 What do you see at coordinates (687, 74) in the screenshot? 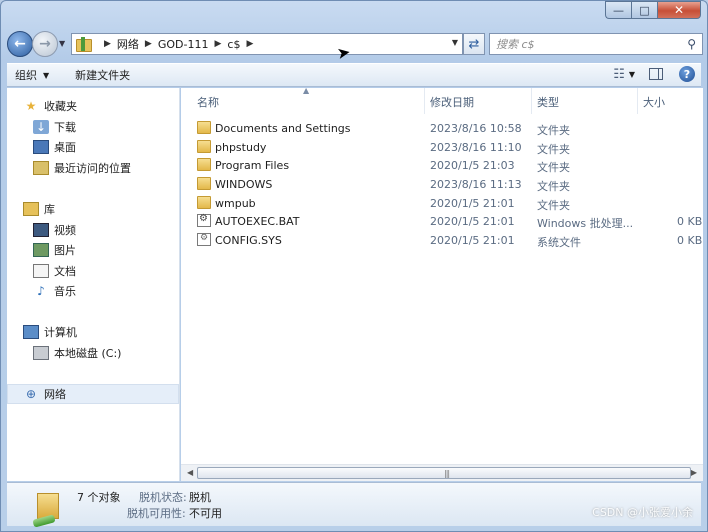
I see `help-icon: ?` at bounding box center [687, 74].